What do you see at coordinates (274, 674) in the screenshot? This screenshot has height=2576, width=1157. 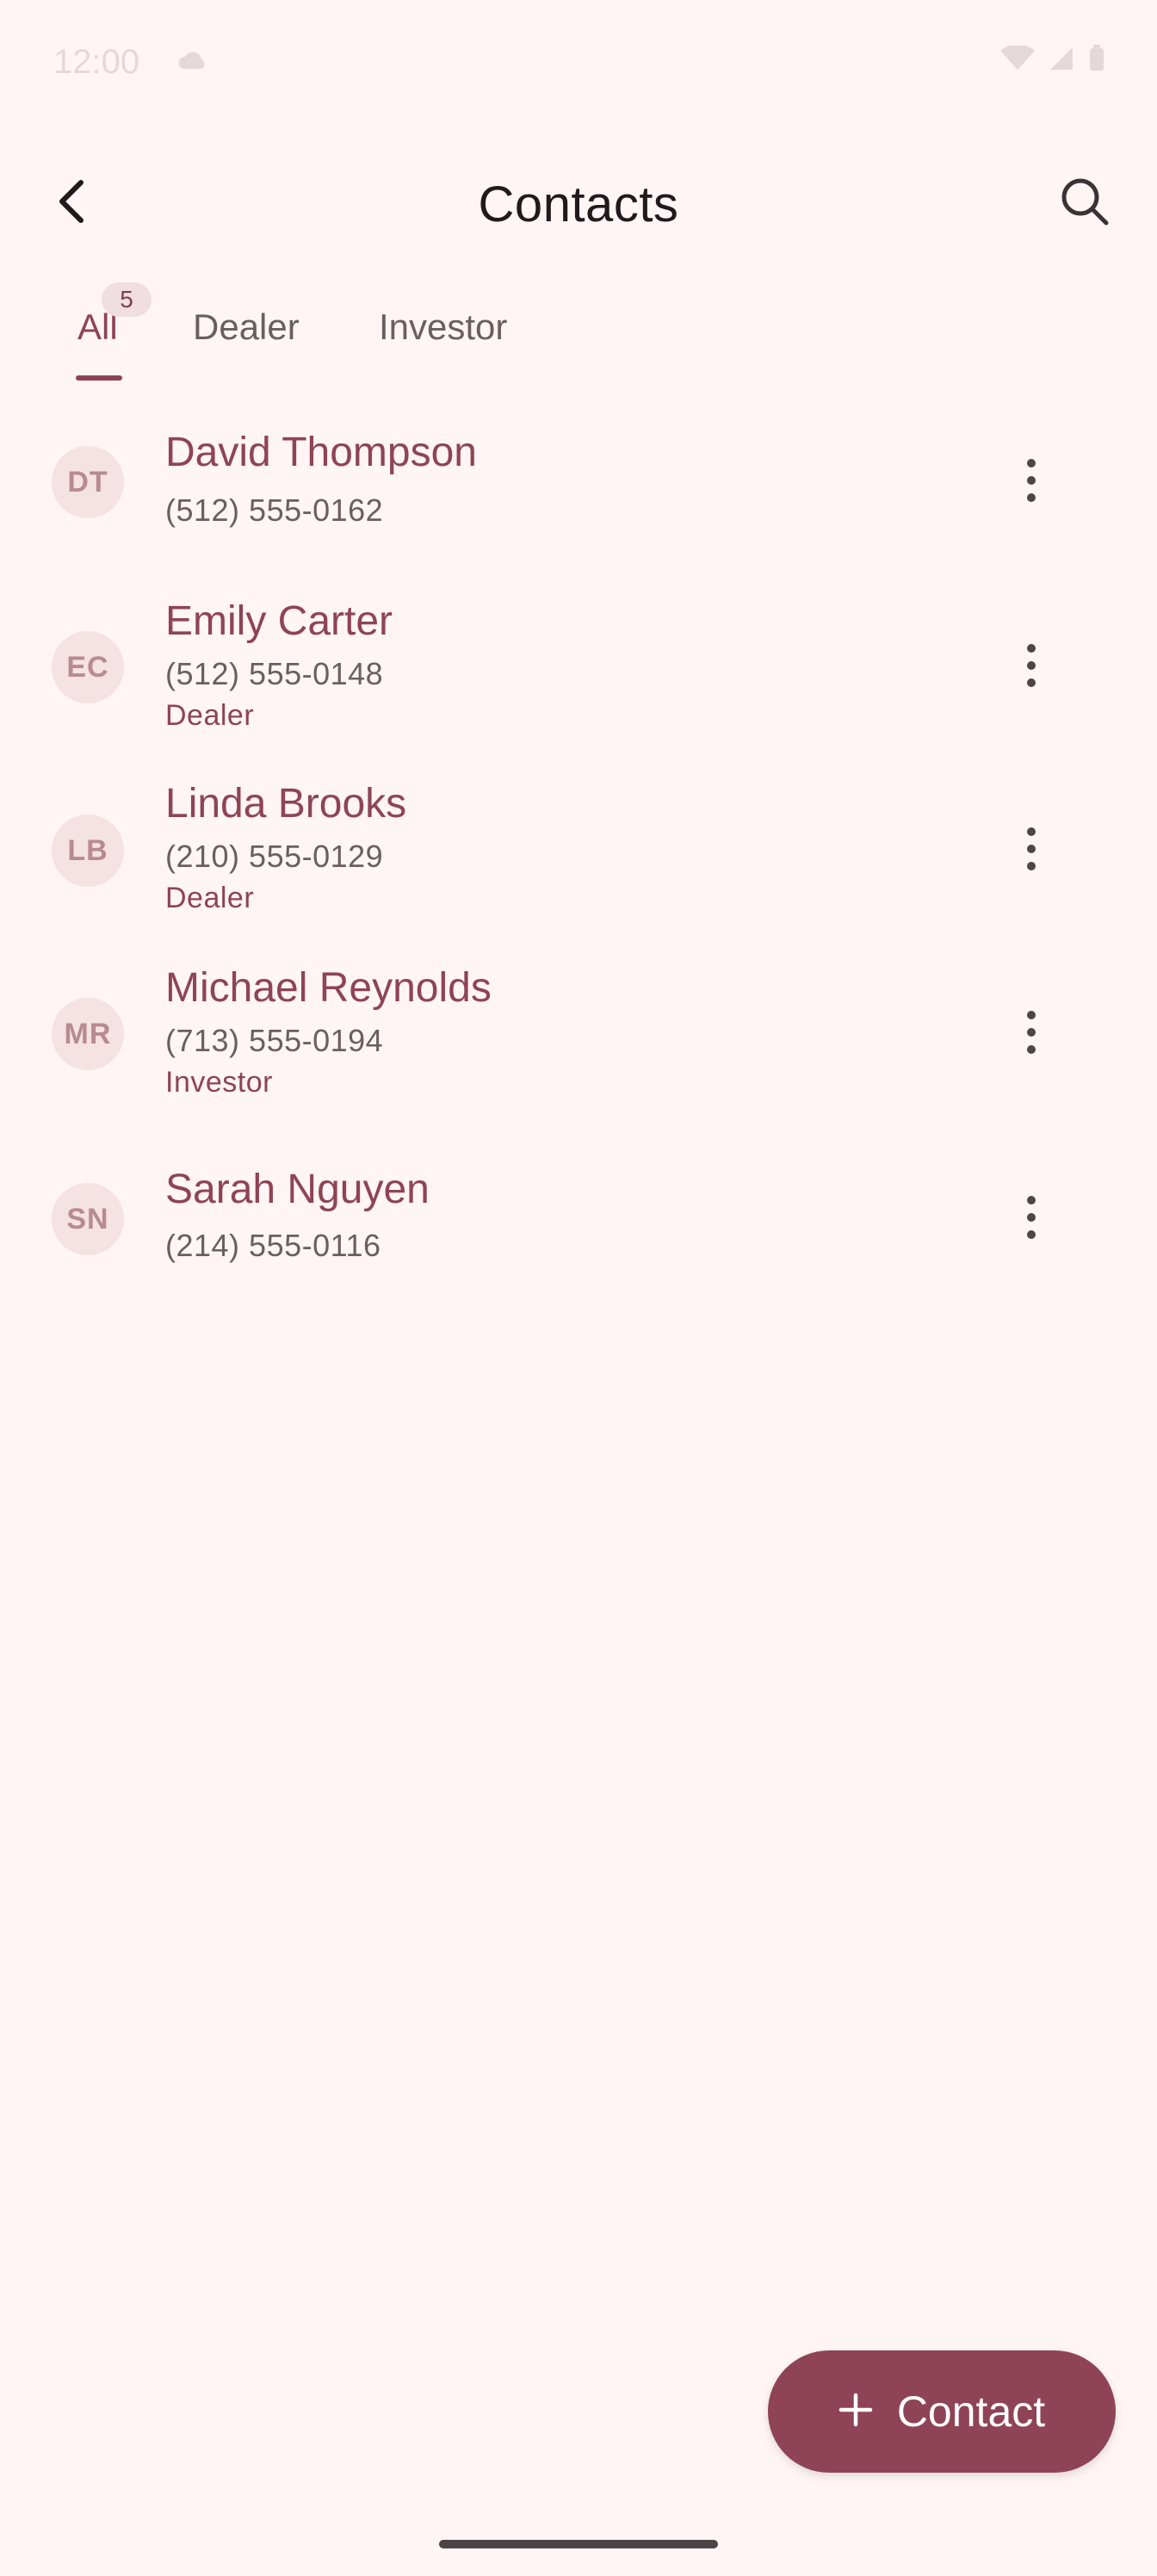 I see `contact-phone: (512) 555-0148` at bounding box center [274, 674].